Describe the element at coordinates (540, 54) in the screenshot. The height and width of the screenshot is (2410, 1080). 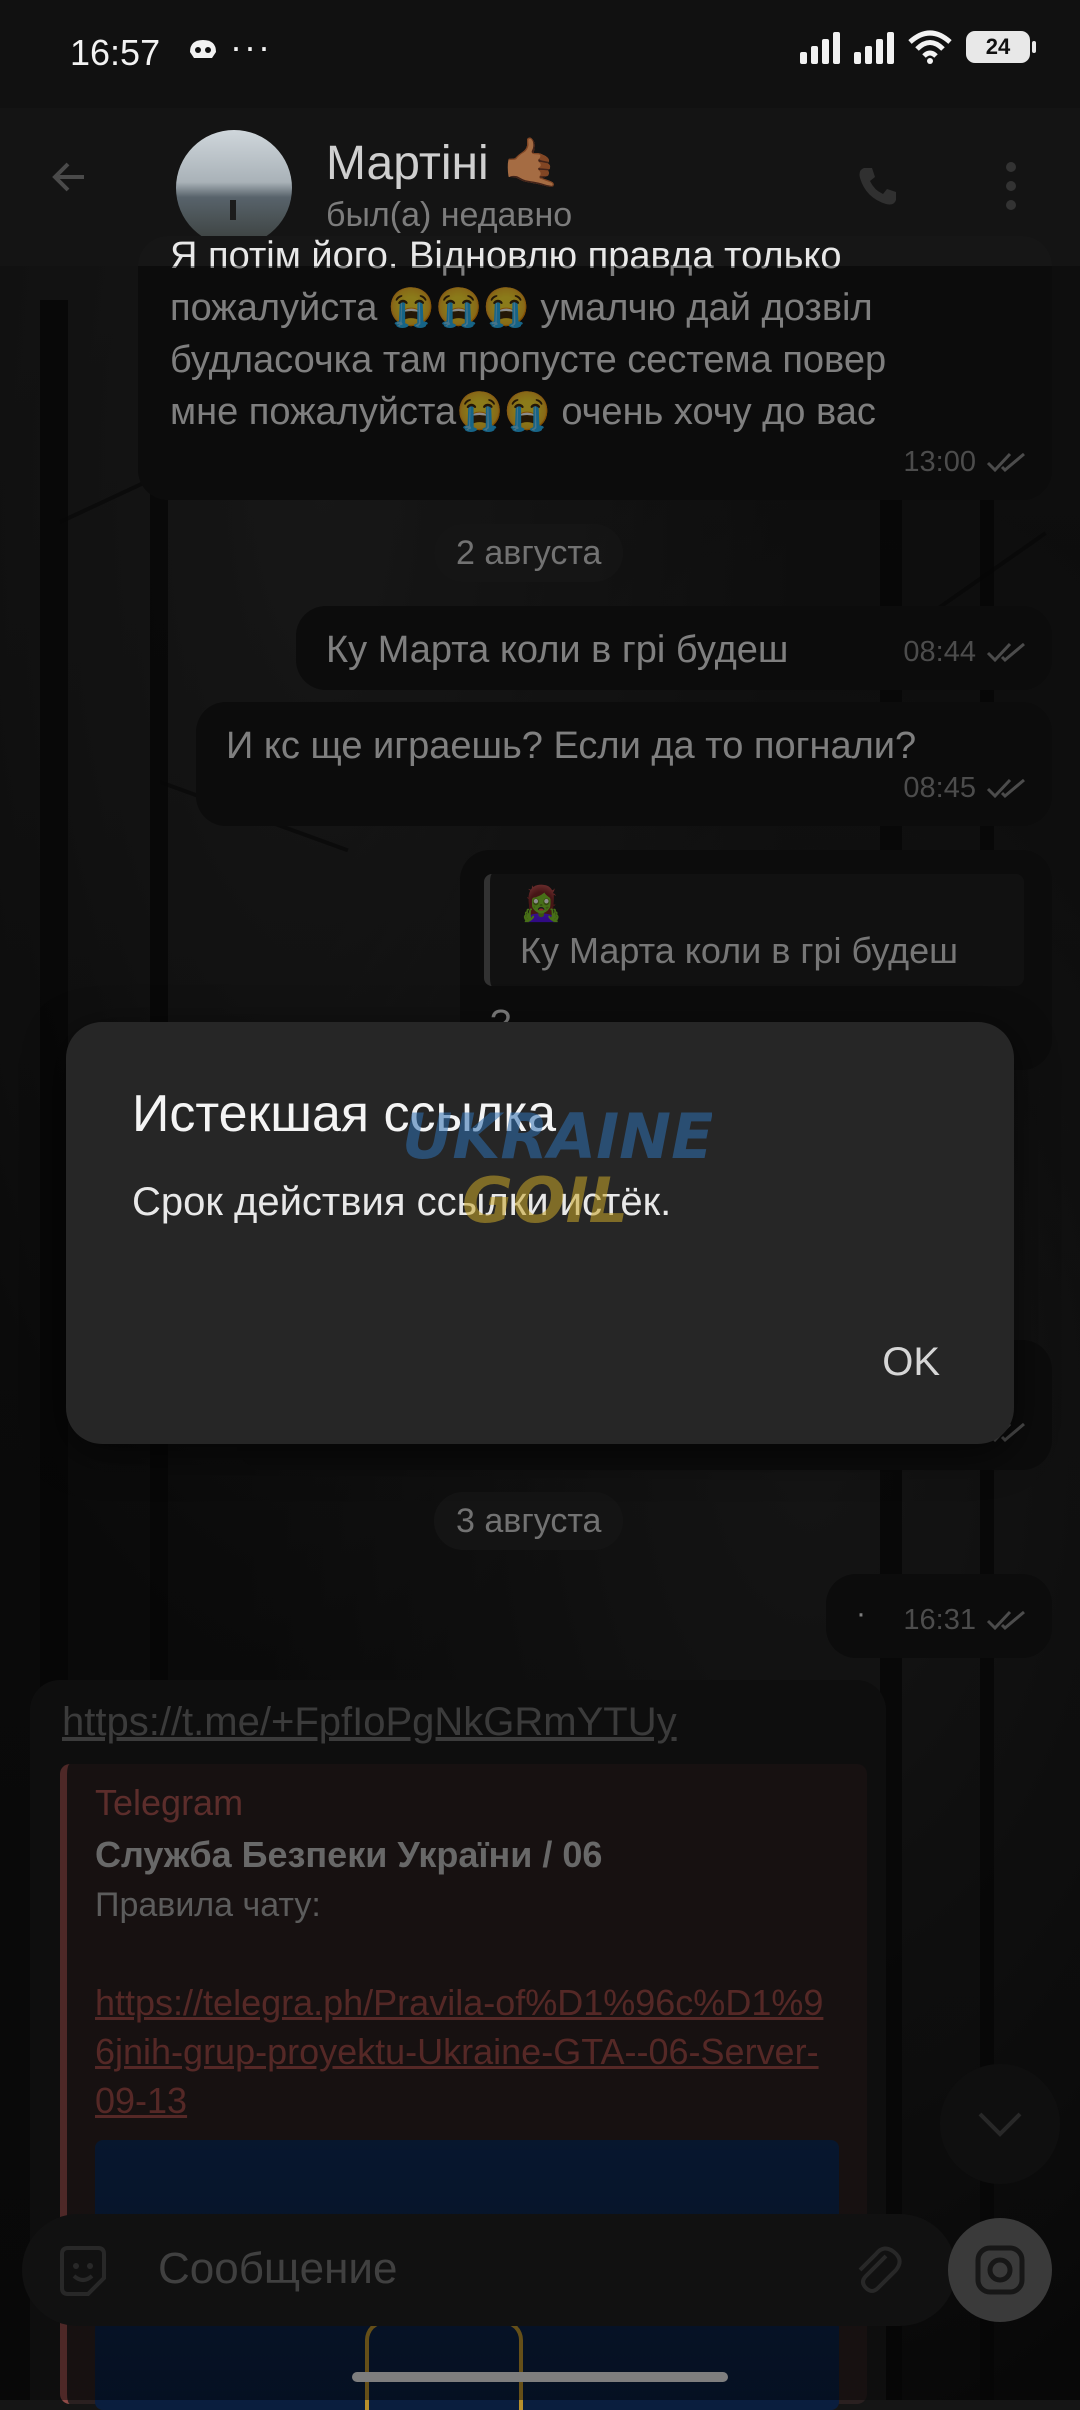
I see `status-bar: 16:57 ··· 24` at that location.